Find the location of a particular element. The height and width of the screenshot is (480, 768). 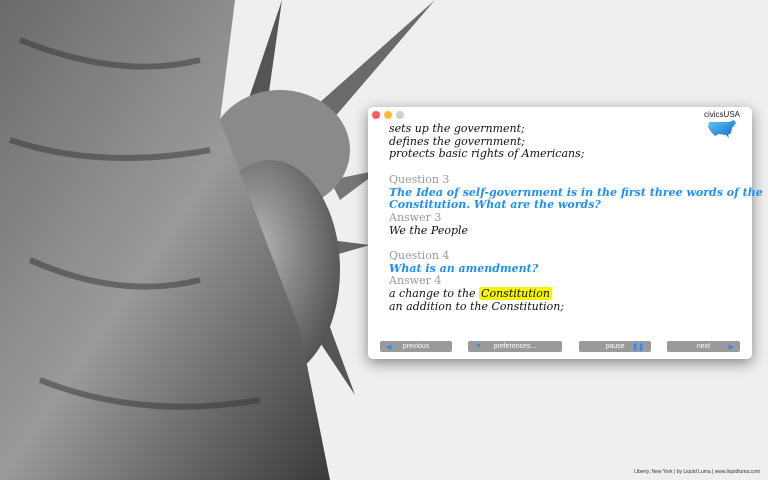

answer-line: an addition to the Constitution; is located at coordinates (477, 306).